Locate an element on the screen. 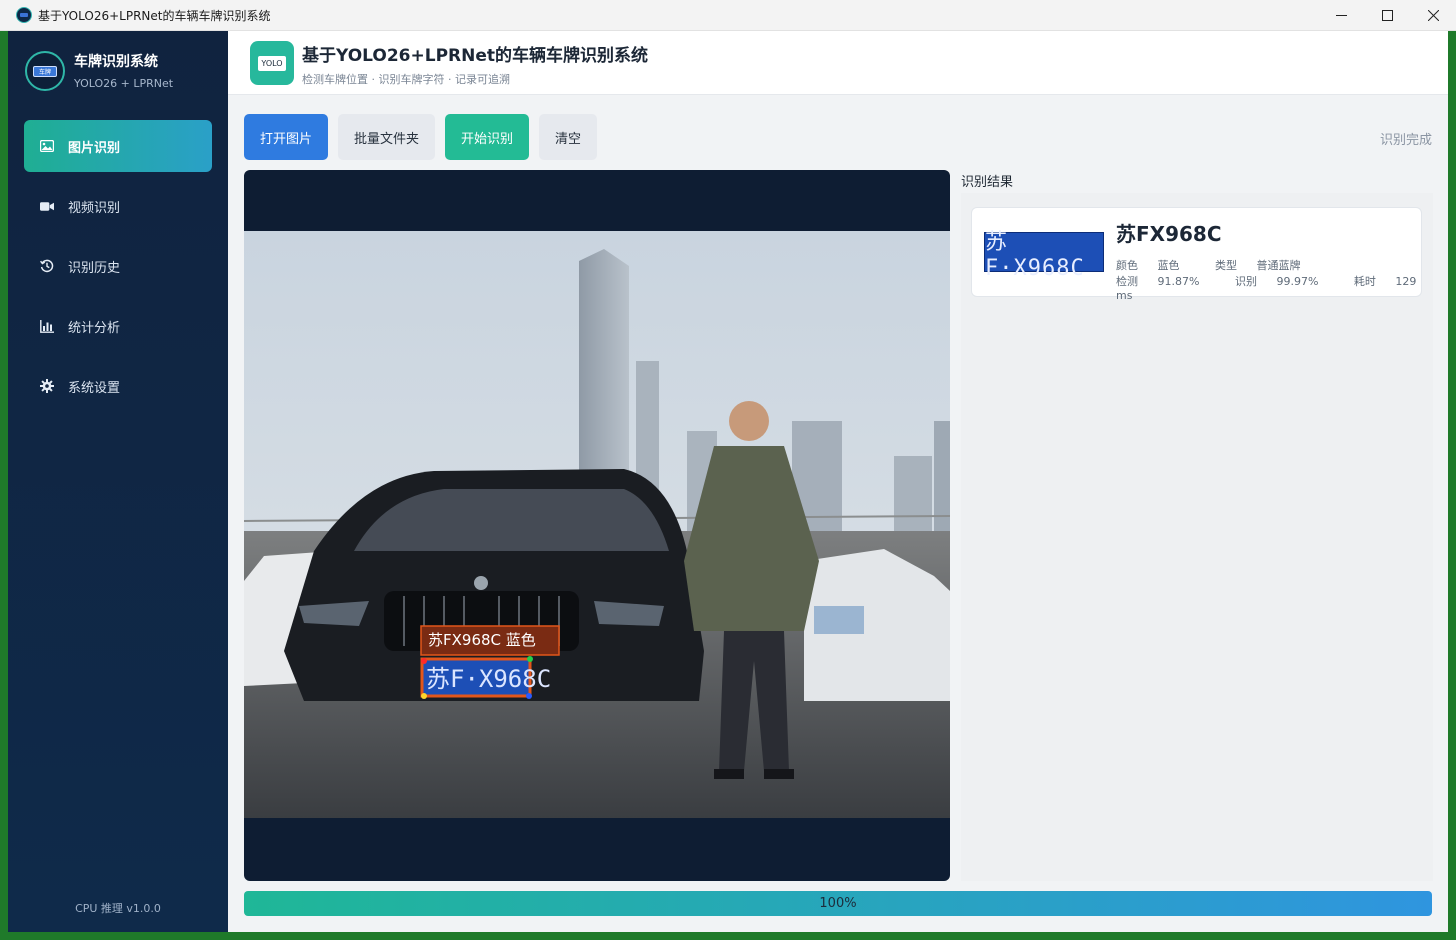  toolbar: 打开图片 批量文件夹 开始识别 清空 is located at coordinates (425, 137).